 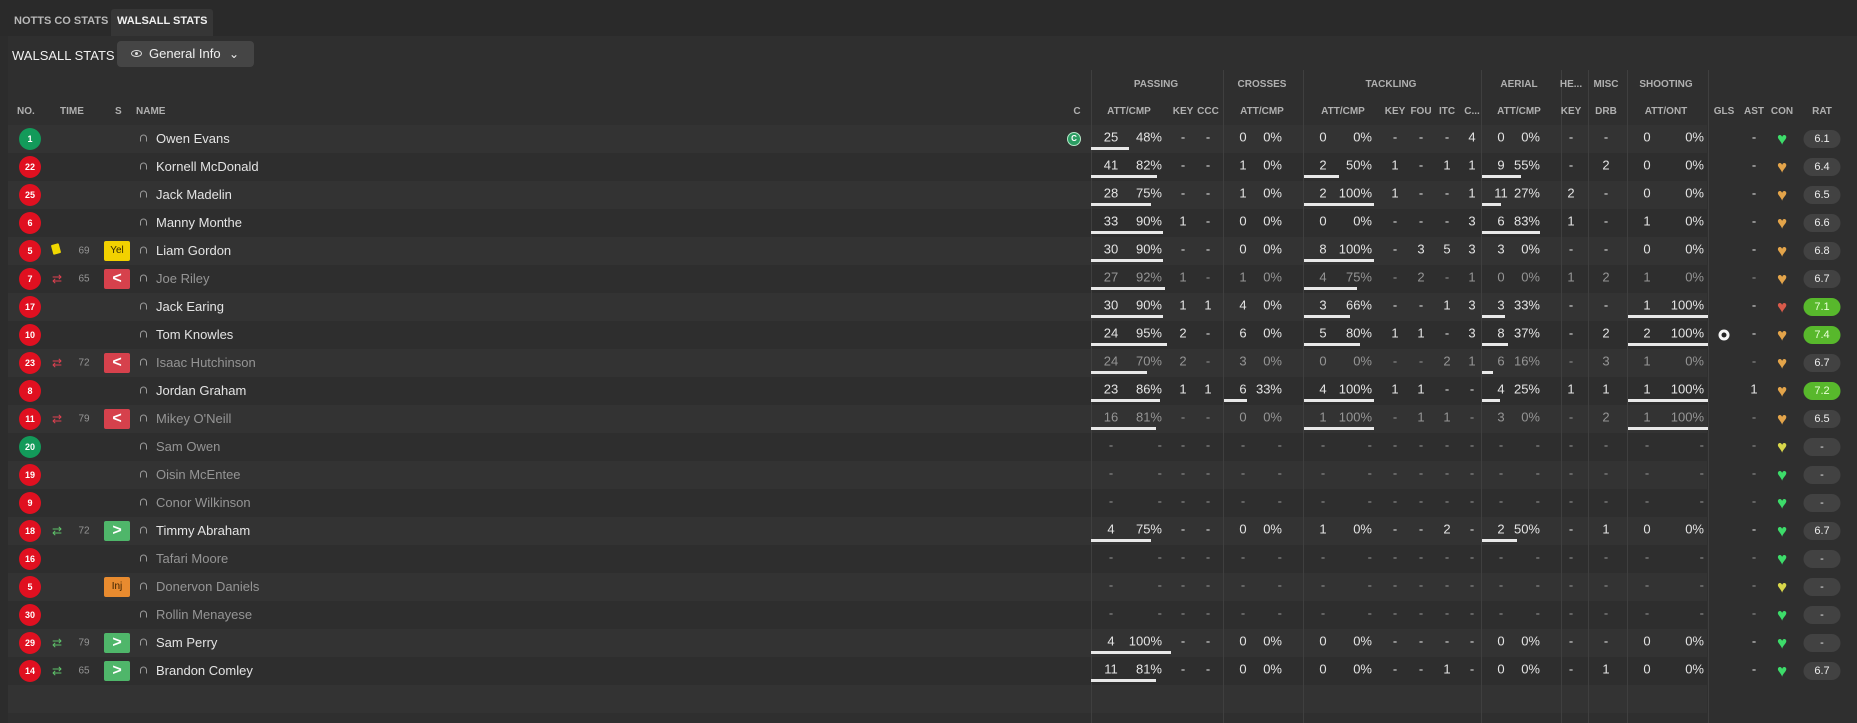 I want to click on tack-attempts: 0, so click(x=1323, y=641).